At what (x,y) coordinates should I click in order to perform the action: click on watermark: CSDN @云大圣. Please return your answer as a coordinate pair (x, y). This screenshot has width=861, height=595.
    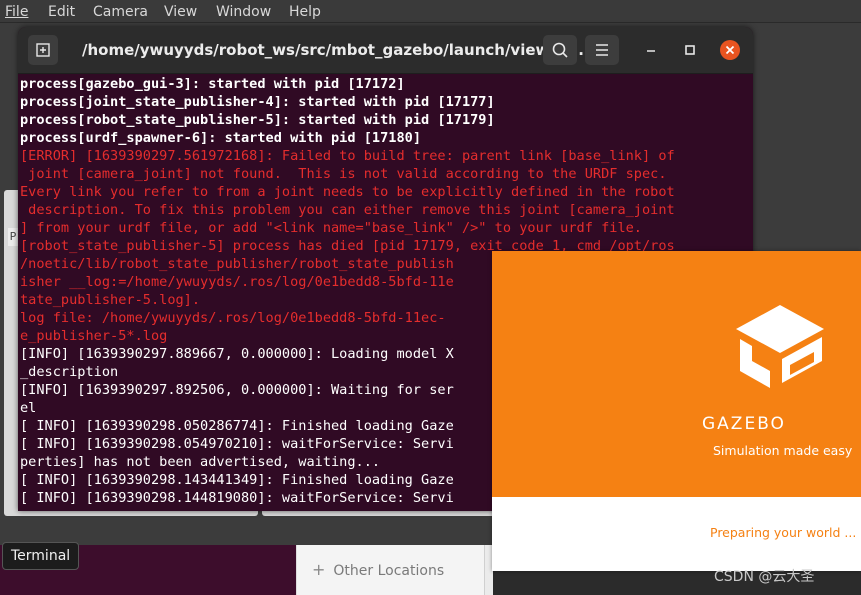
    Looking at the image, I should click on (764, 577).